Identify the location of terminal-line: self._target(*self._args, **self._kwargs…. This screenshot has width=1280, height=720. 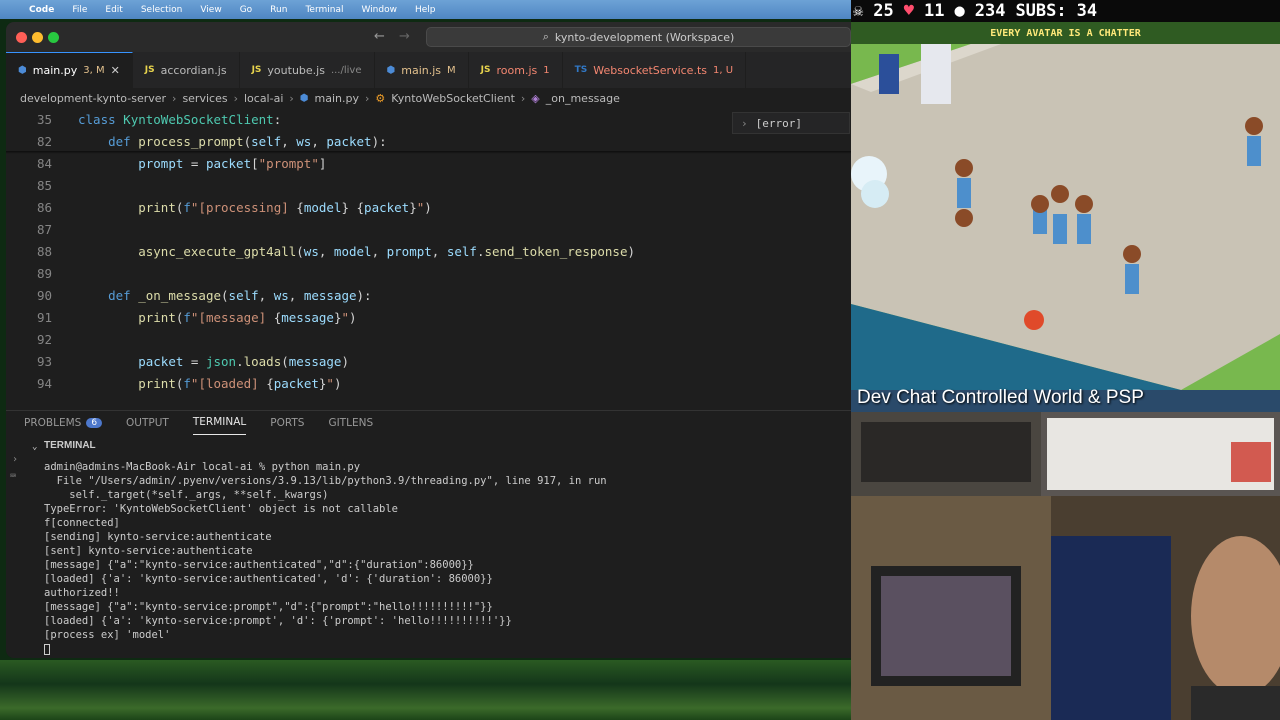
(186, 495).